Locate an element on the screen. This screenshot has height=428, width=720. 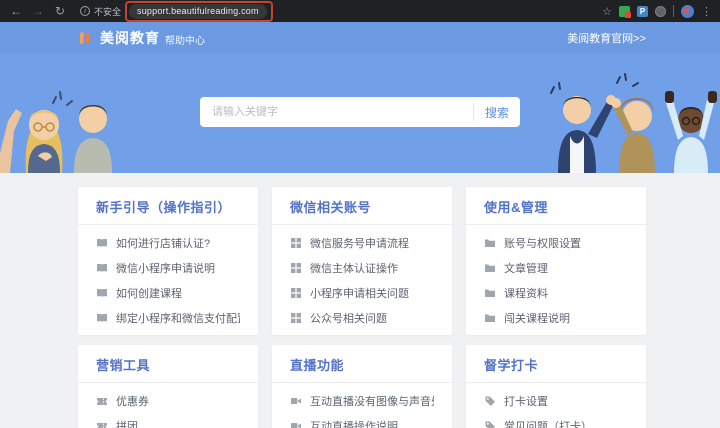
card-item: 微信主体认证操作 is located at coordinates (362, 267).